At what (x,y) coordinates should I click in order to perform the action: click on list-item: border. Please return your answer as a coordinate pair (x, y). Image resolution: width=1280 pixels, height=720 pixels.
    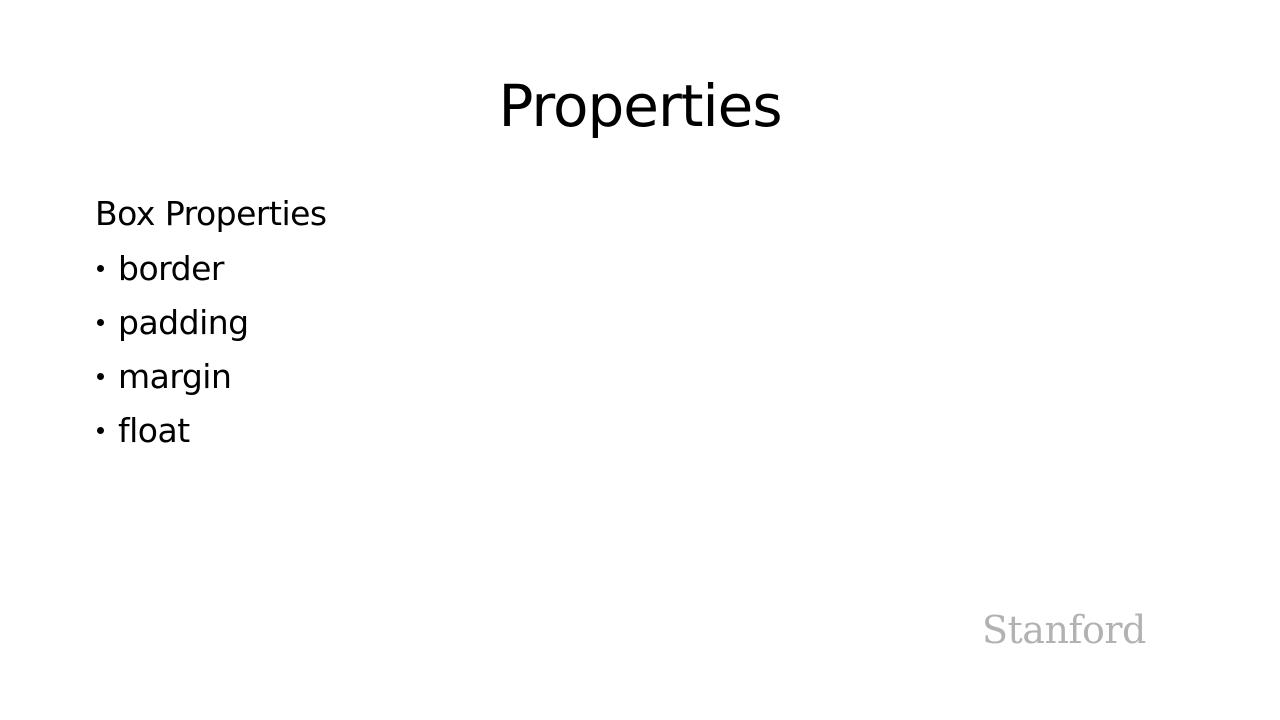
    Looking at the image, I should click on (545, 268).